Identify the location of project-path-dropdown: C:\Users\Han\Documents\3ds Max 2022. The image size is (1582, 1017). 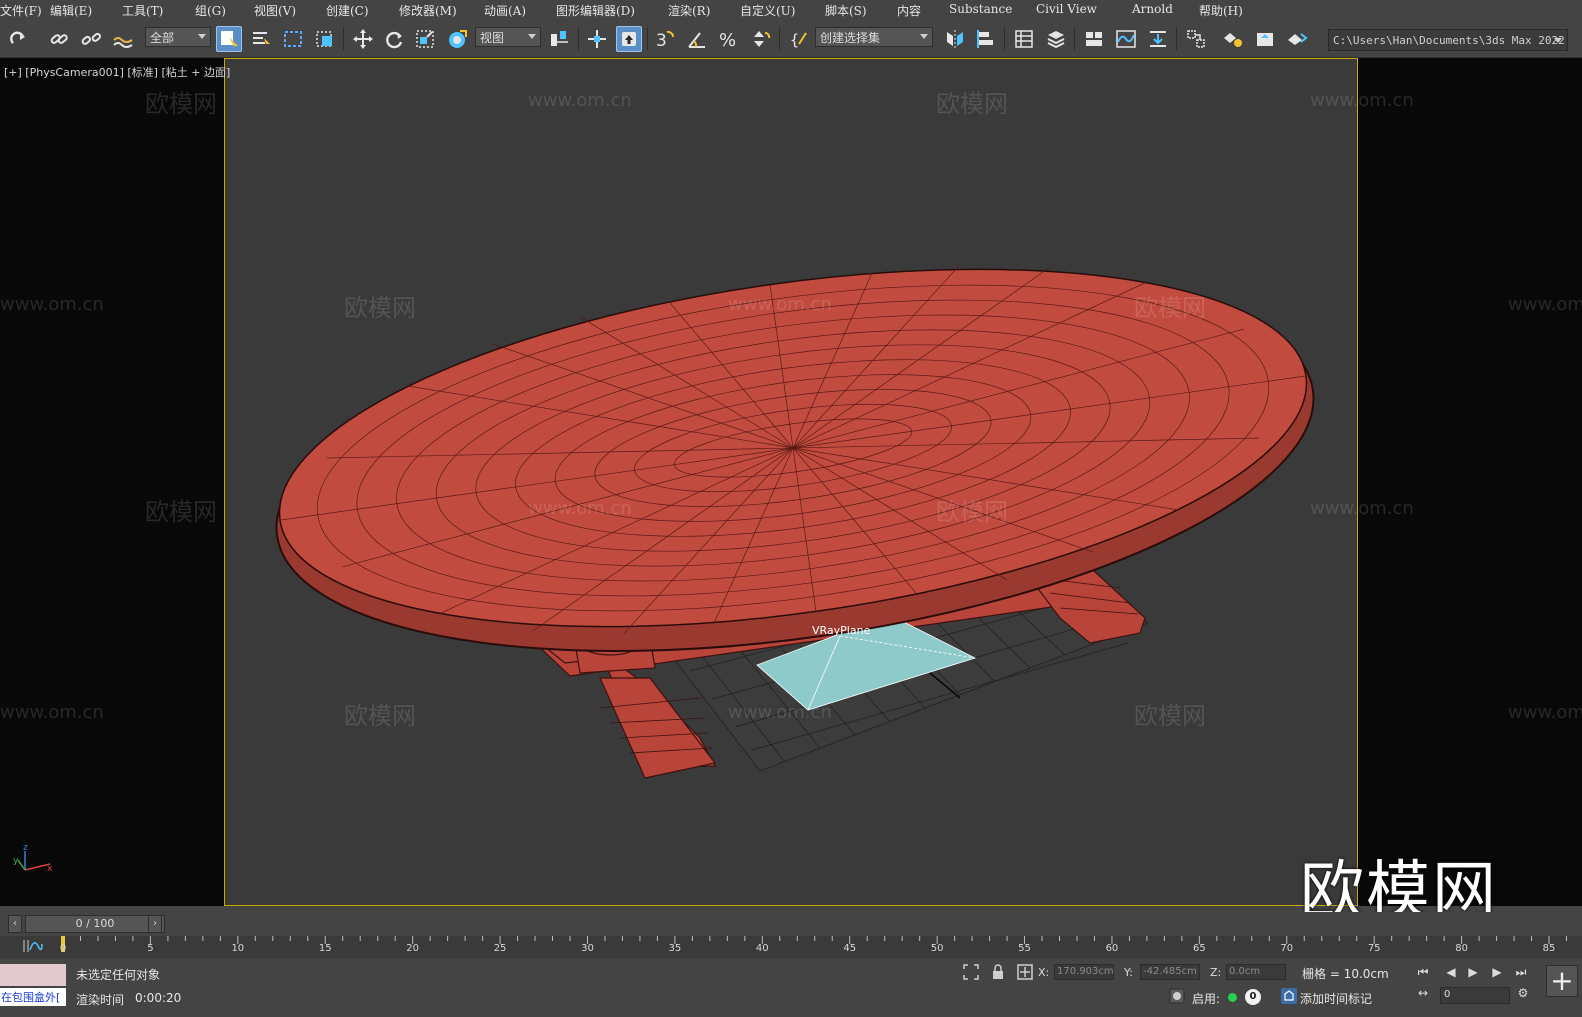
(1448, 40).